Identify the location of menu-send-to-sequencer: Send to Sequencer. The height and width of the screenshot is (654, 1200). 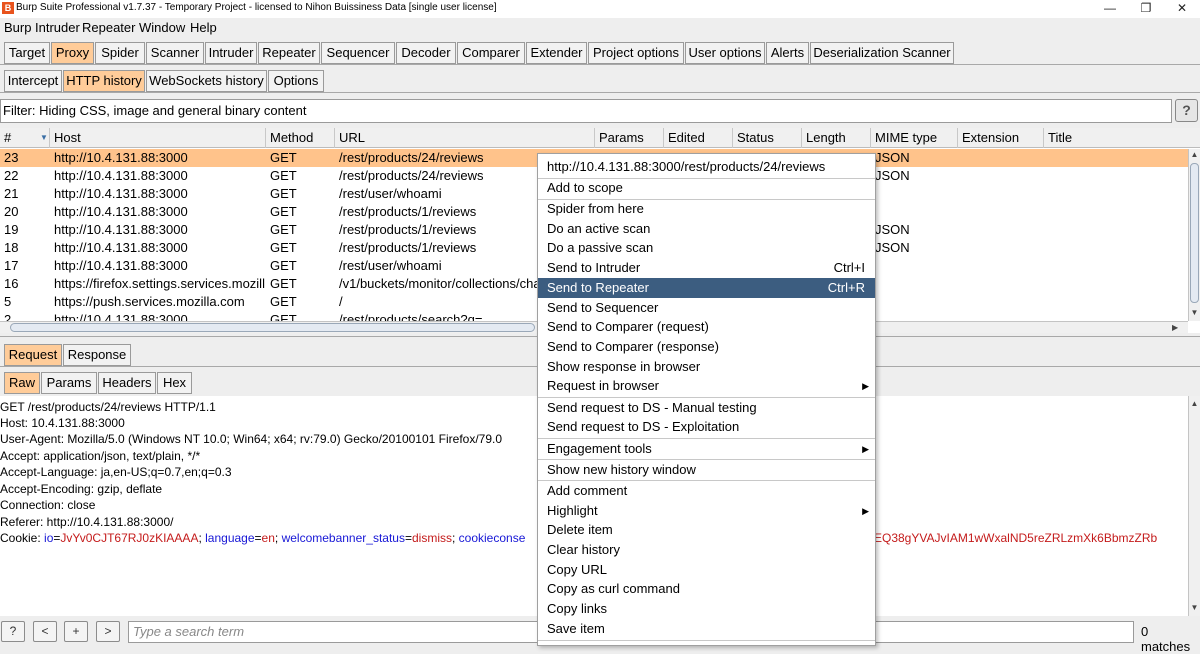
(706, 308).